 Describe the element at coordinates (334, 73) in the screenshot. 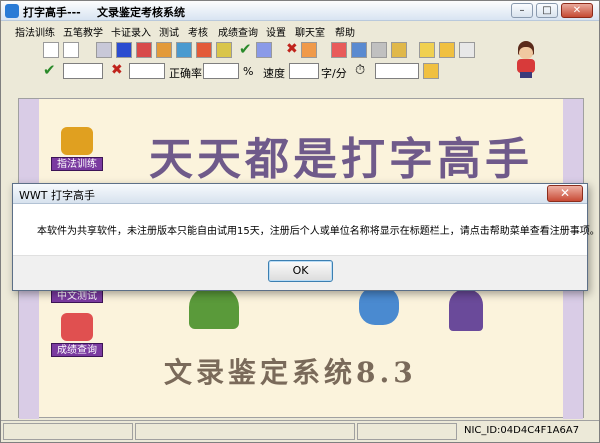

I see `speed-unit-label: 字/分` at that location.